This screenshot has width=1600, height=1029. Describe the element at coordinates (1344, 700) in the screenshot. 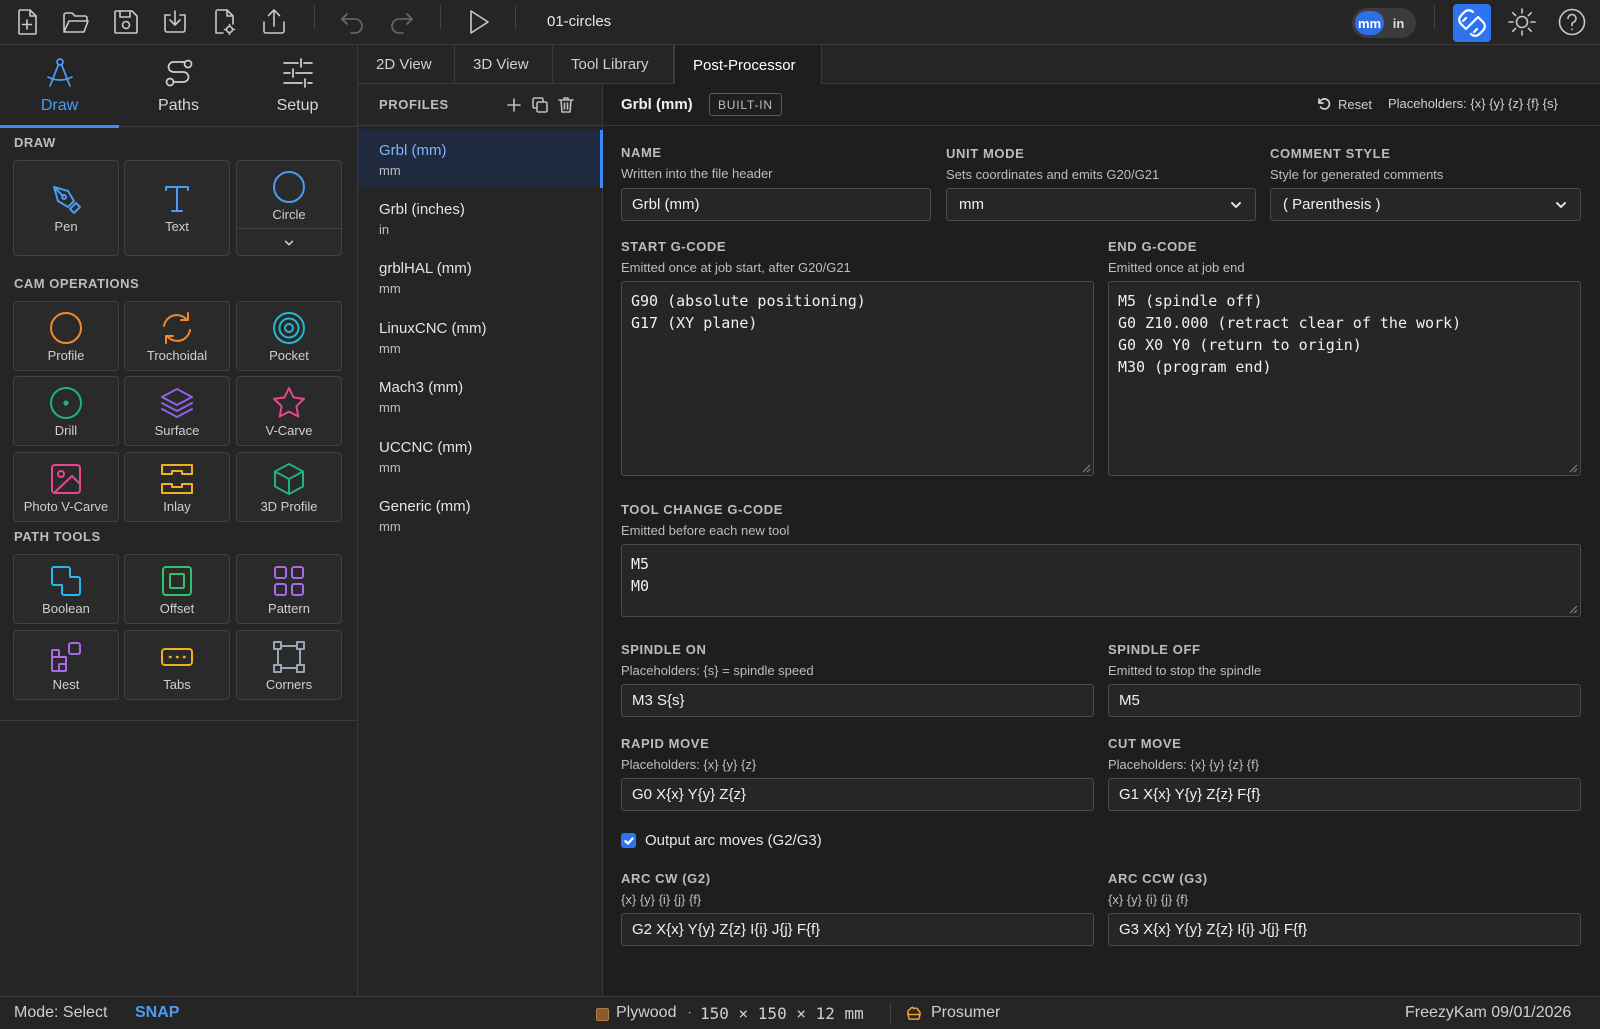

I see `spindle-off-input: M5` at that location.